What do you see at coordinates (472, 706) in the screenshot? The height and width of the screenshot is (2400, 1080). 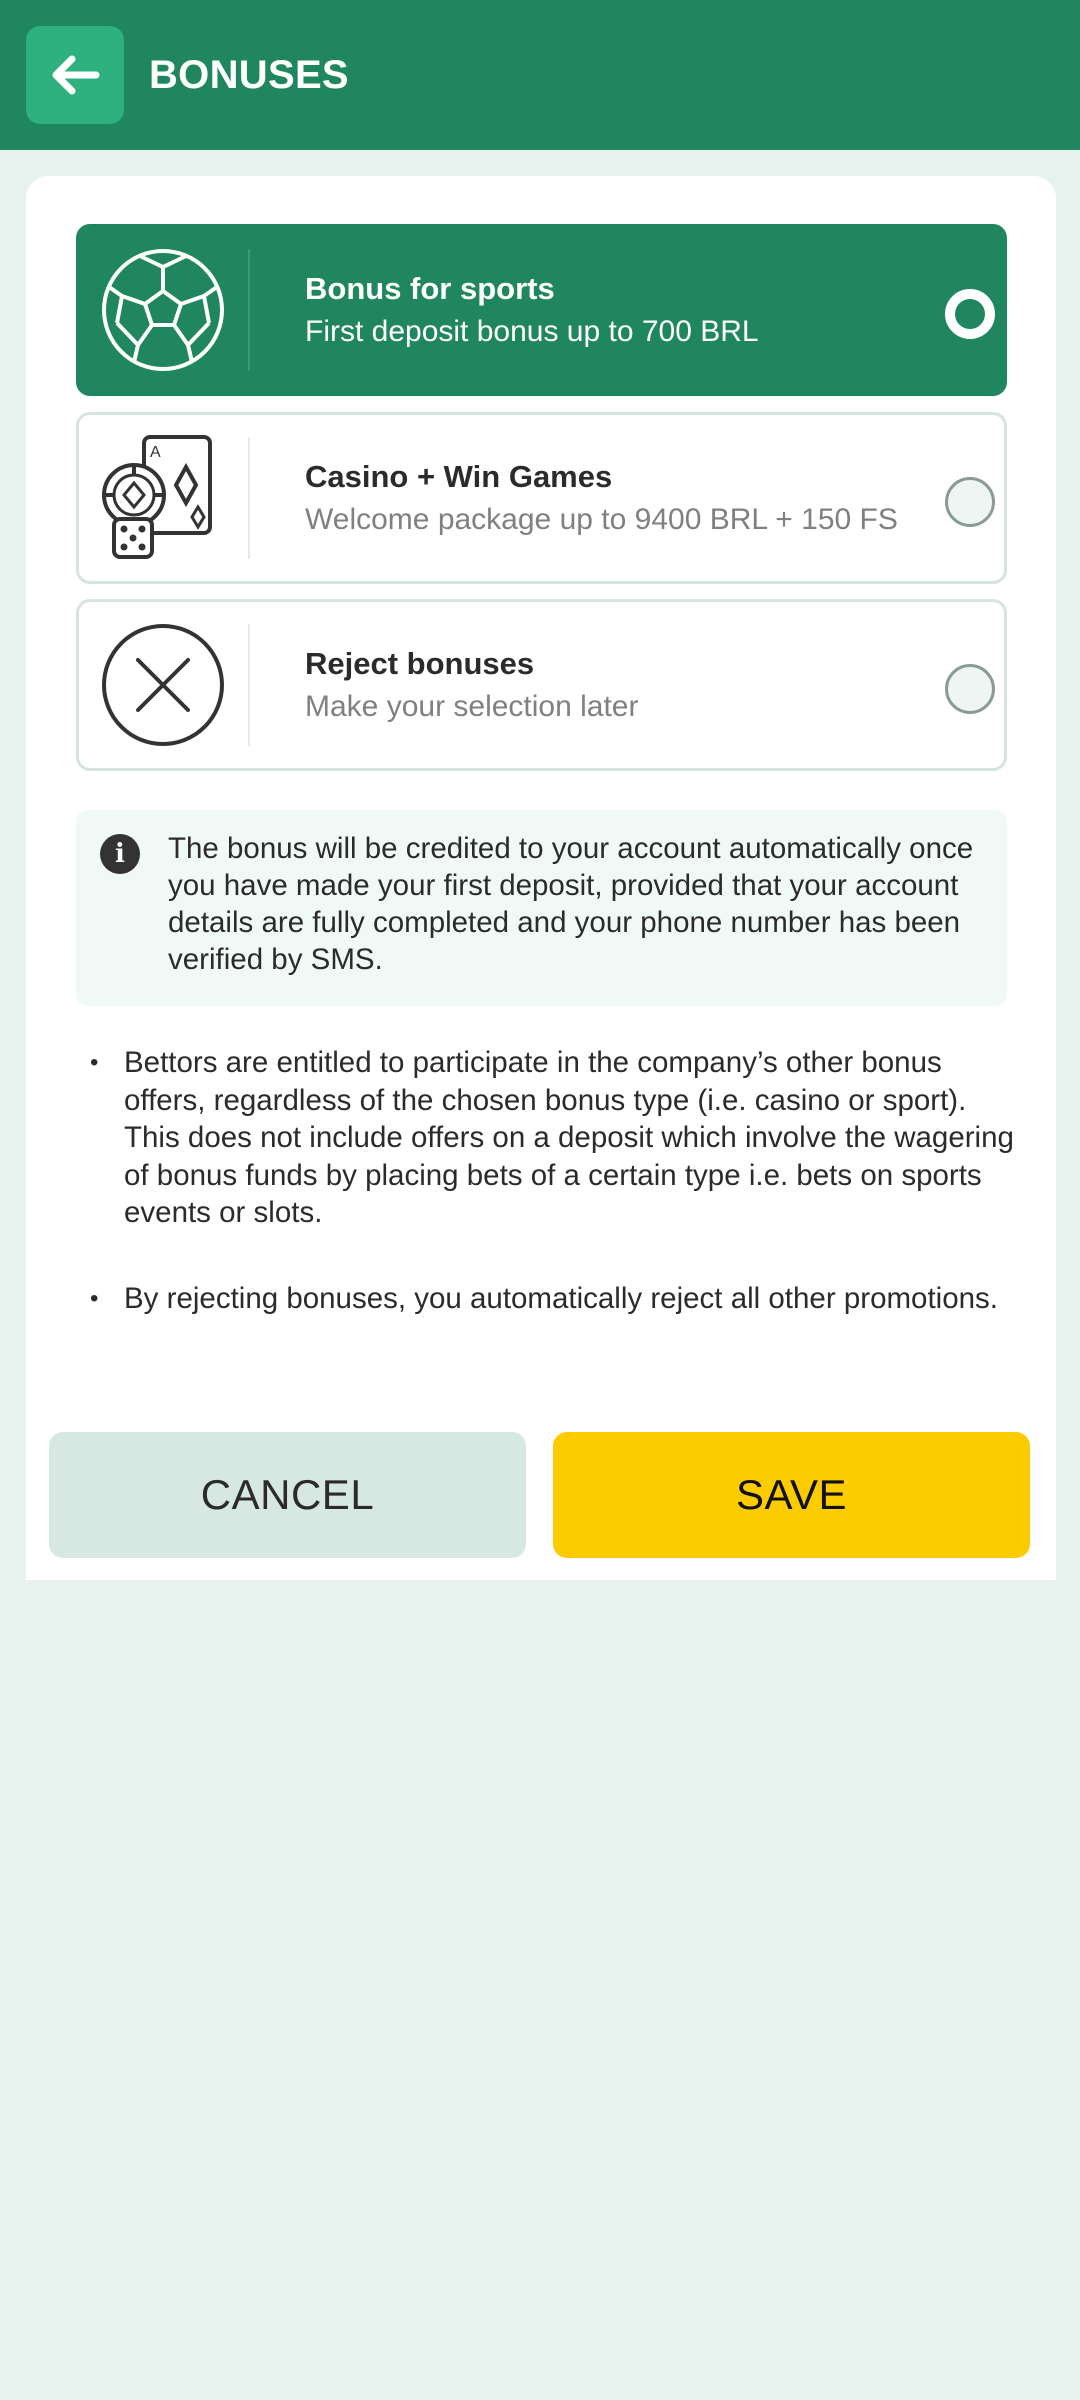 I see `option-subtitle: Make your selection later` at bounding box center [472, 706].